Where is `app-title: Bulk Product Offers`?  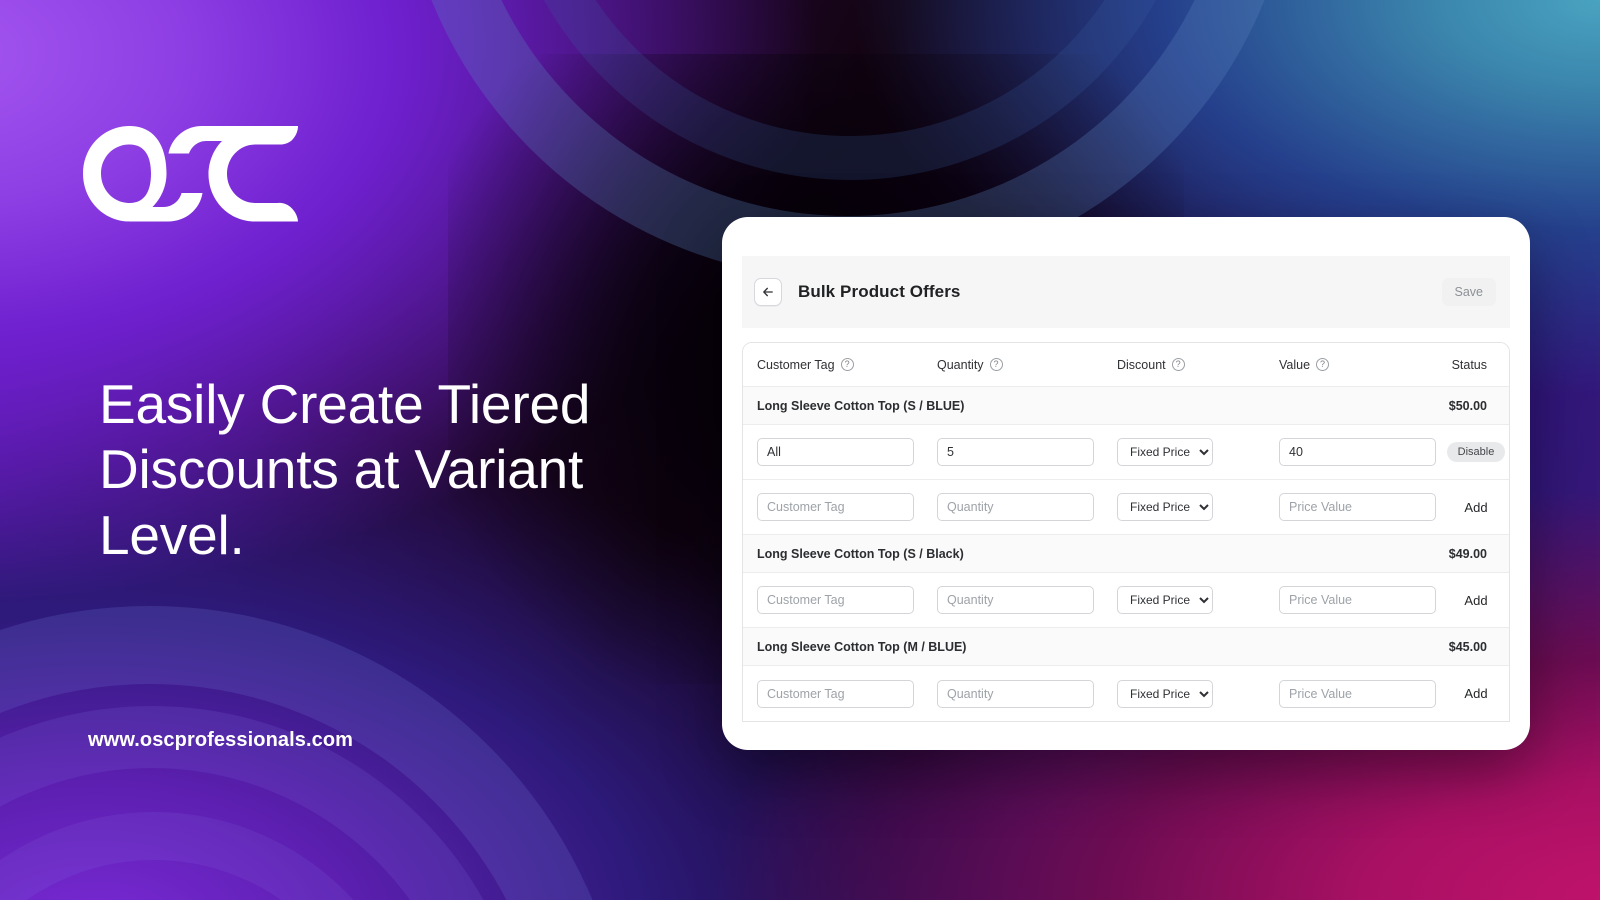 app-title: Bulk Product Offers is located at coordinates (879, 291).